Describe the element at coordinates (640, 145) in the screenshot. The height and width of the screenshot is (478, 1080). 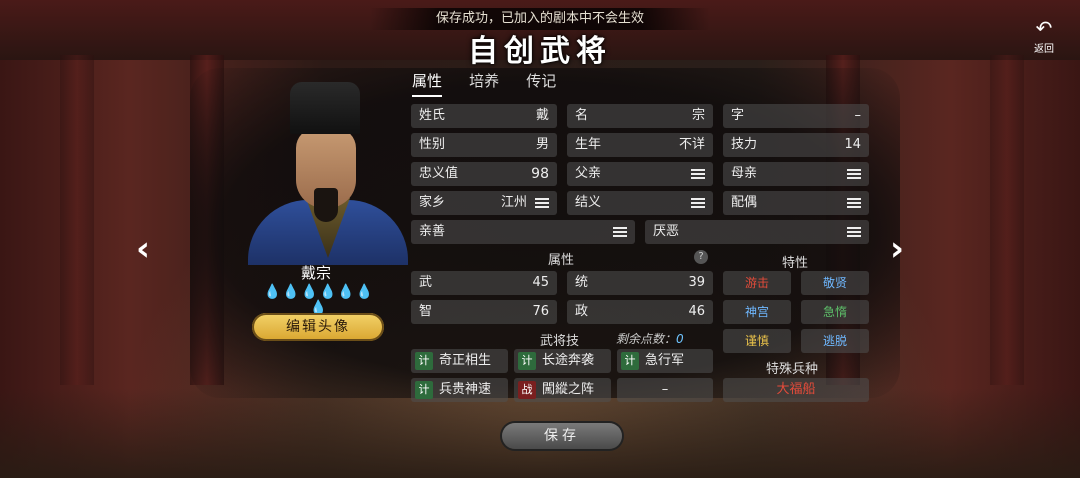
I see `birth-year-field: 生年 不详` at that location.